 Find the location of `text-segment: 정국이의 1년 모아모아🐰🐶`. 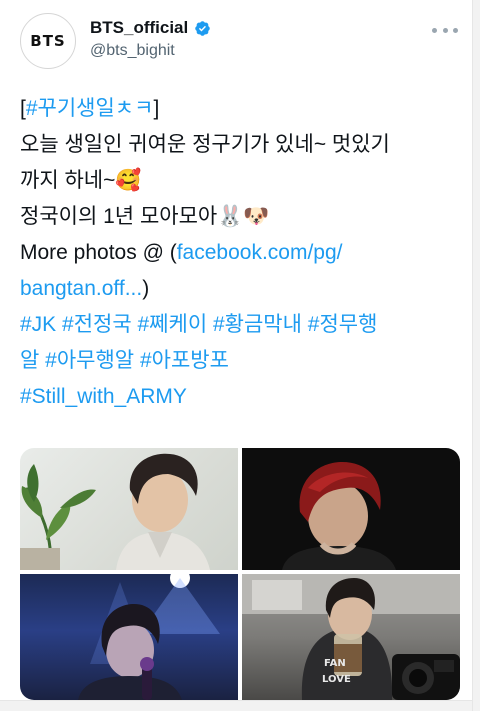

text-segment: 정국이의 1년 모아모아🐰🐶 is located at coordinates (145, 216).